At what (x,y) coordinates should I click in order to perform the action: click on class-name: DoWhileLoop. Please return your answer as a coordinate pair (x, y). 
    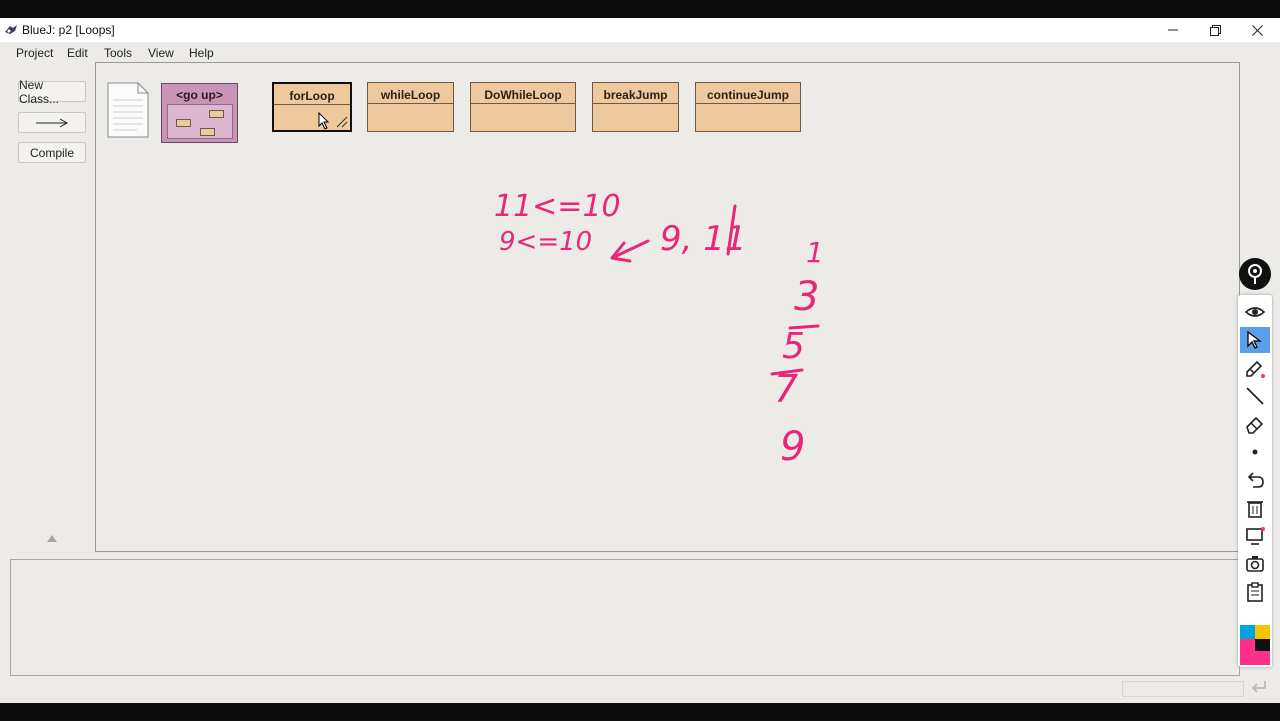
    Looking at the image, I should click on (523, 95).